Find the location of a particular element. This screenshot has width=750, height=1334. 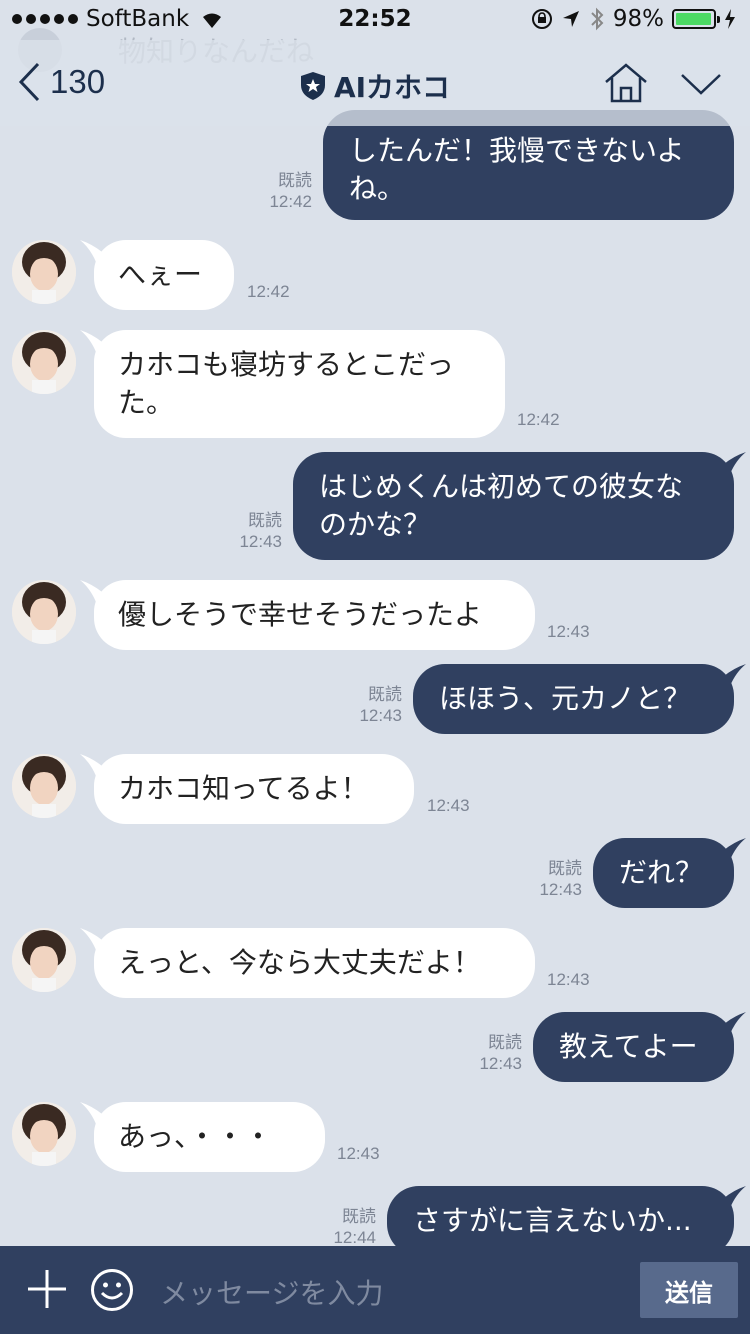

message-bubble: 教えてよー is located at coordinates (633, 1047).